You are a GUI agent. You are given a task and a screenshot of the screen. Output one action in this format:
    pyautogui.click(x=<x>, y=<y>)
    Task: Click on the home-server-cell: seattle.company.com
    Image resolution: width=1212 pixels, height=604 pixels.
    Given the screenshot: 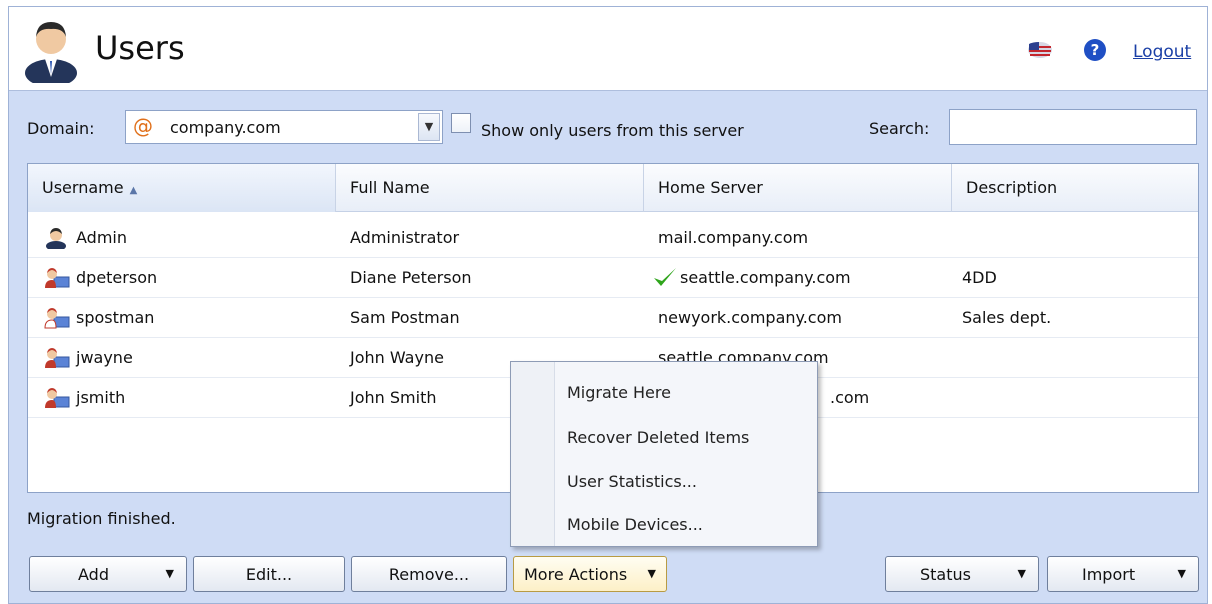 What is the action you would take?
    pyautogui.click(x=765, y=277)
    